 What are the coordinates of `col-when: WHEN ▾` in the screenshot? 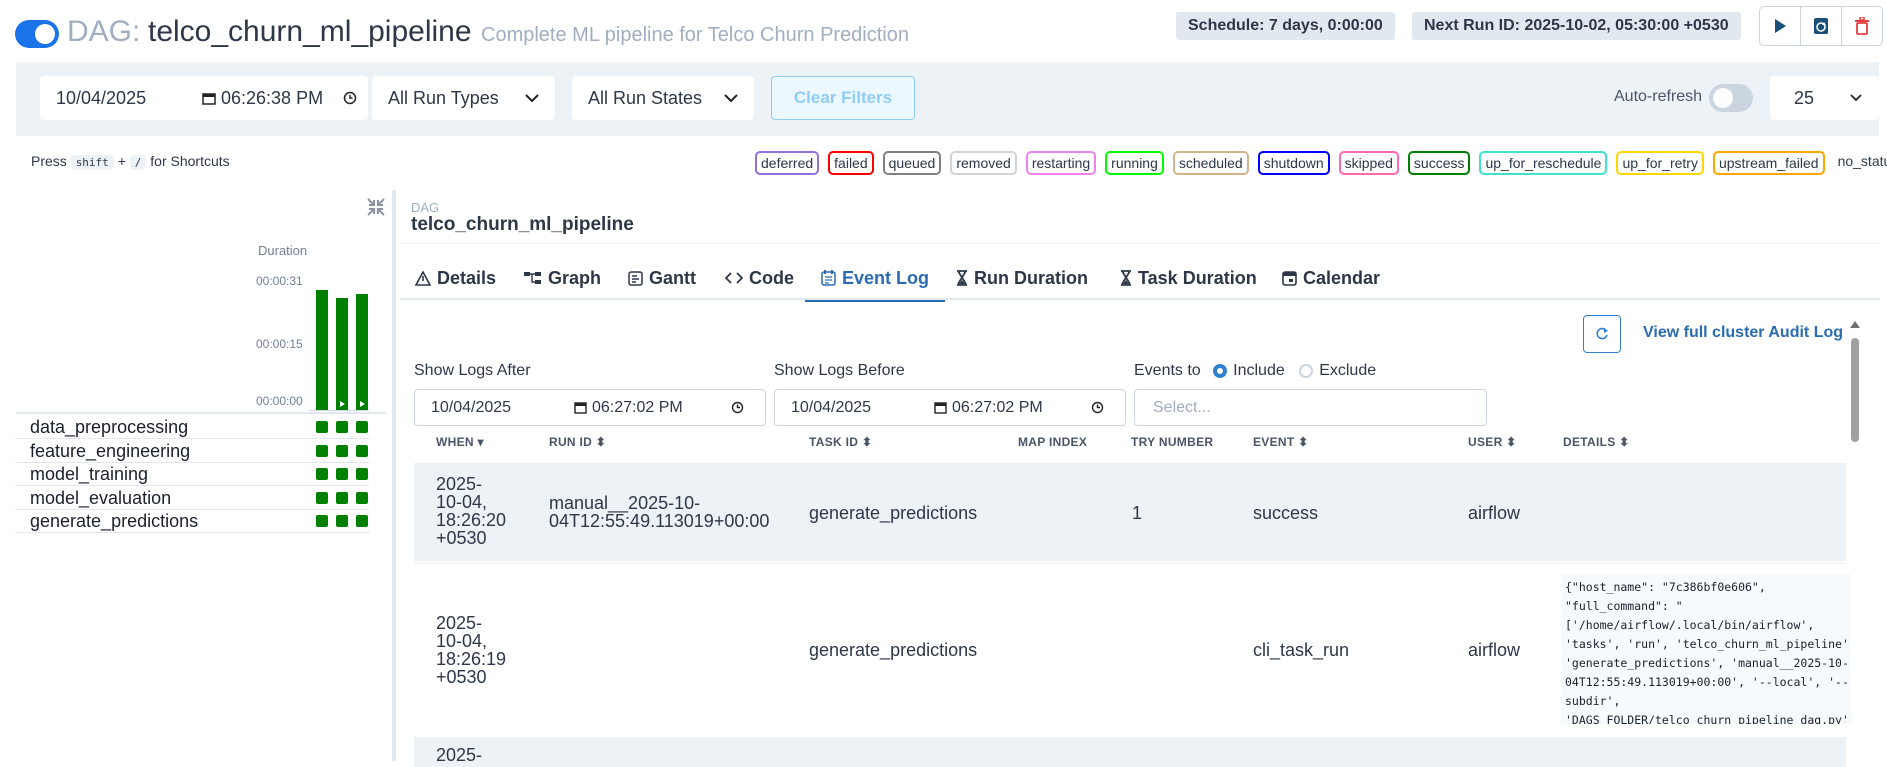 It's located at (460, 445).